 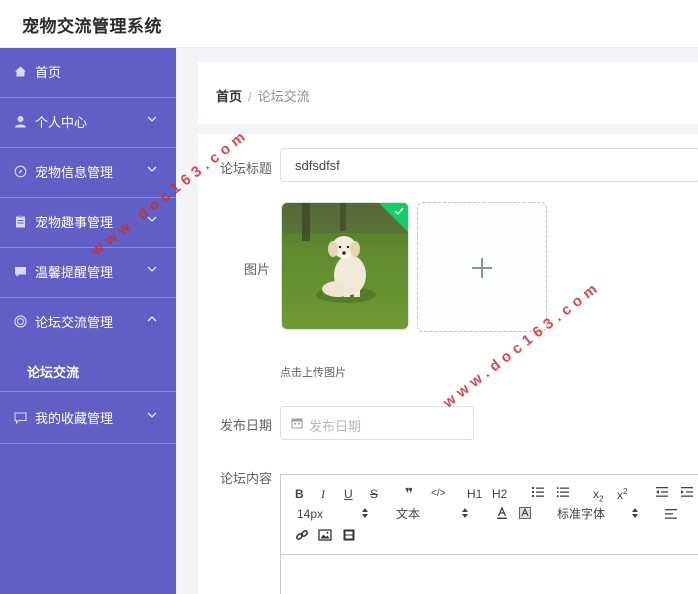 What do you see at coordinates (310, 514) in the screenshot?
I see `font-size-select: 14px` at bounding box center [310, 514].